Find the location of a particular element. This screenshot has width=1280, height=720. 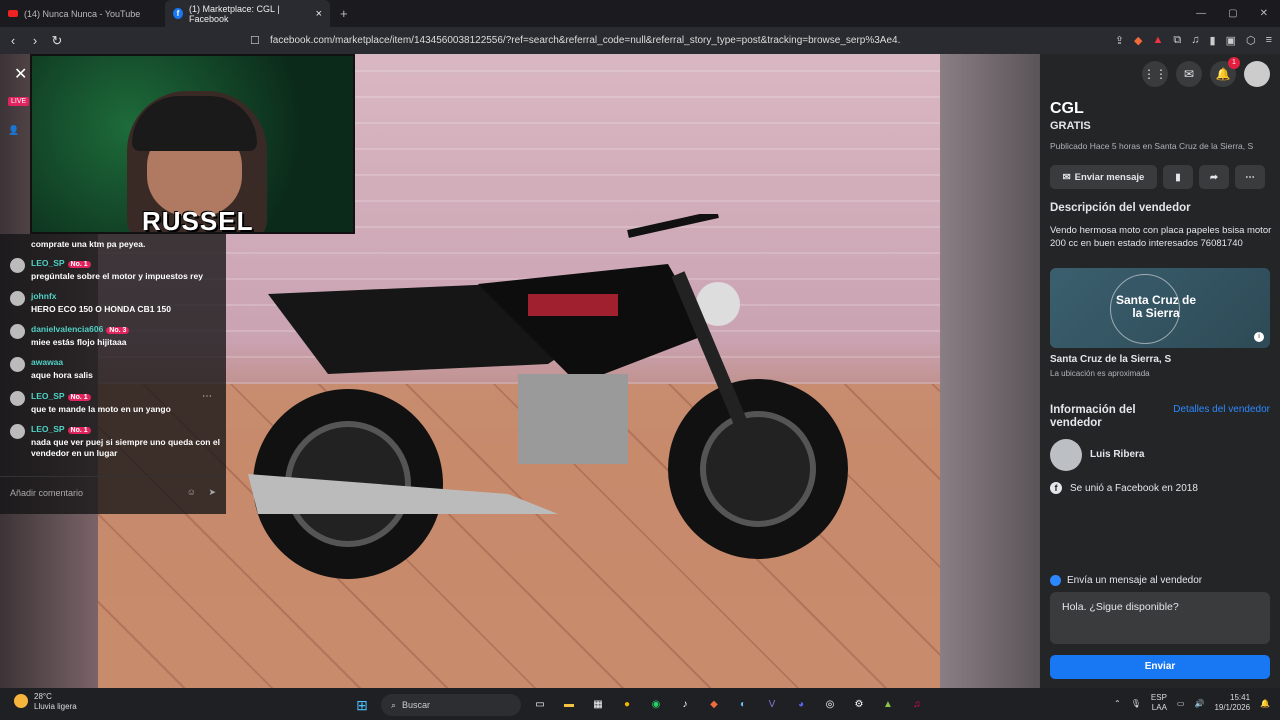

chevron-up-icon: ⌃ is located at coordinates (1117, 703).